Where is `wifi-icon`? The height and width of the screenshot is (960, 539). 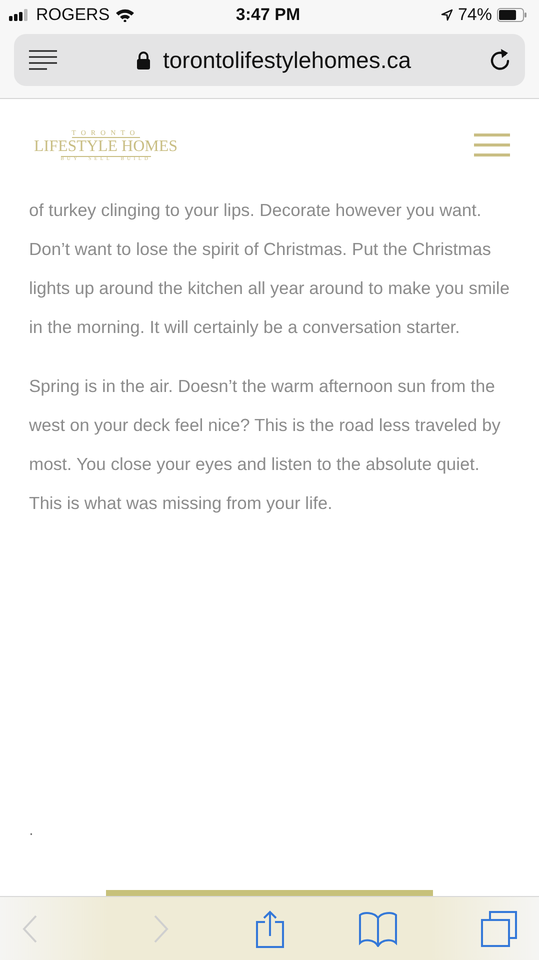
wifi-icon is located at coordinates (124, 15).